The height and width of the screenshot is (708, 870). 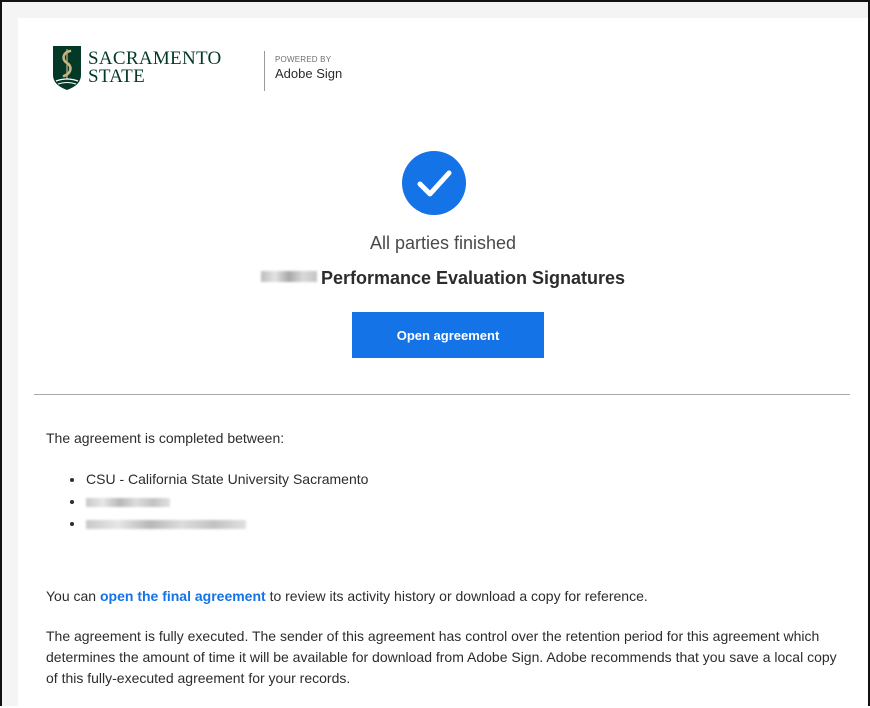 What do you see at coordinates (442, 394) in the screenshot?
I see `divider` at bounding box center [442, 394].